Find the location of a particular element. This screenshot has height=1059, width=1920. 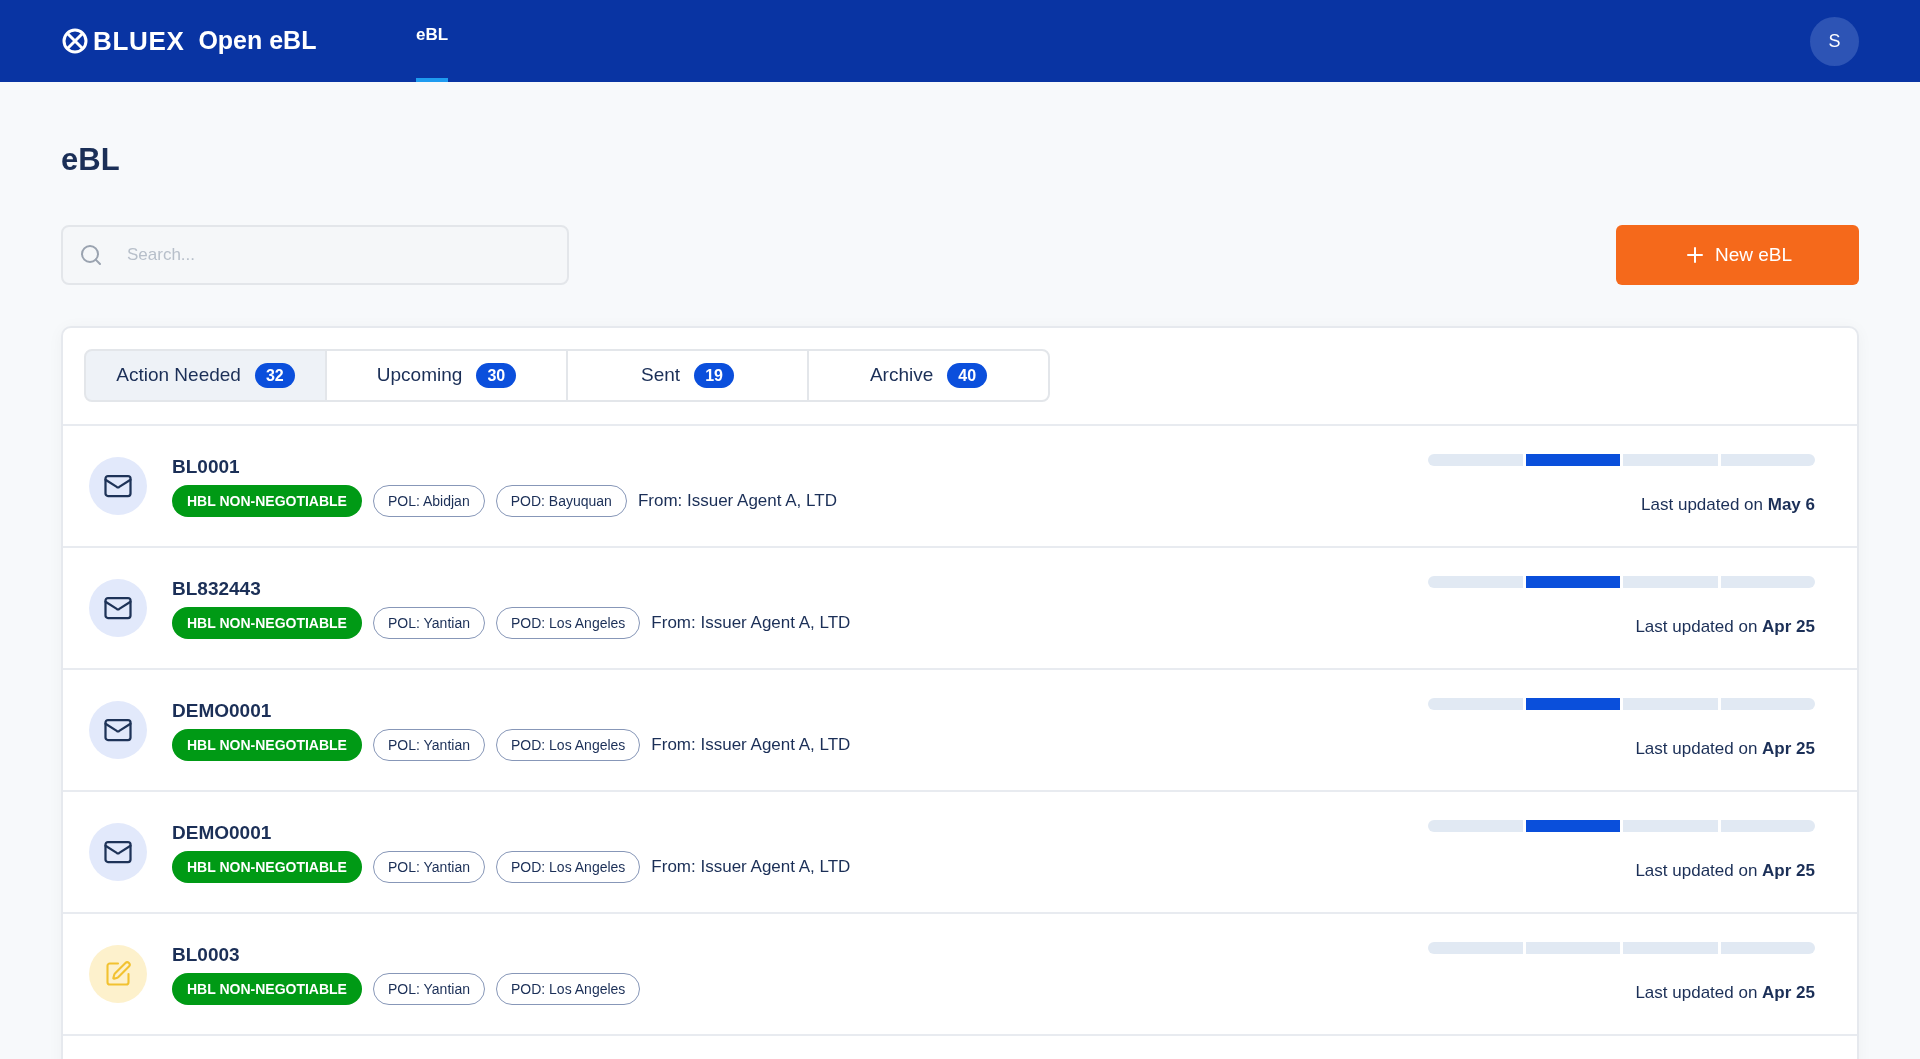

count-badge: 19 is located at coordinates (714, 375).